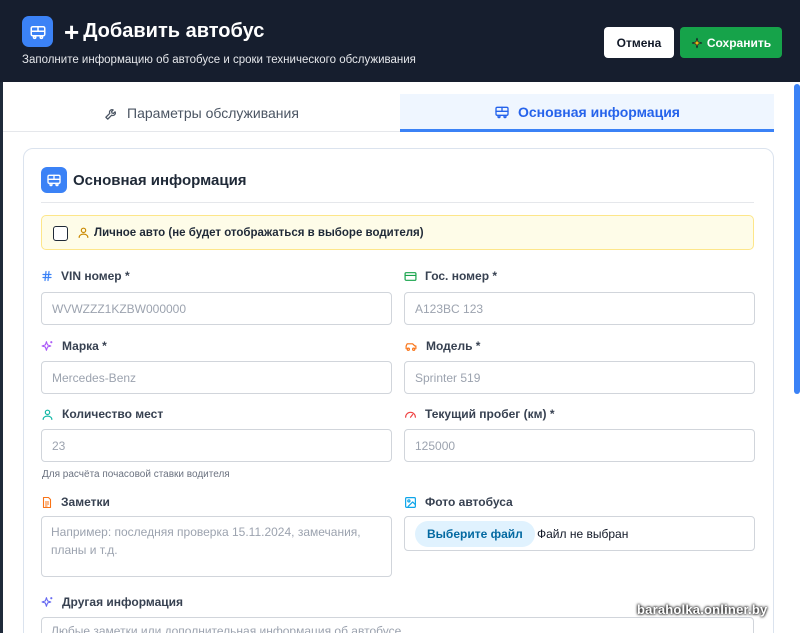 The image size is (800, 633). Describe the element at coordinates (47, 502) in the screenshot. I see `document-icon` at that location.